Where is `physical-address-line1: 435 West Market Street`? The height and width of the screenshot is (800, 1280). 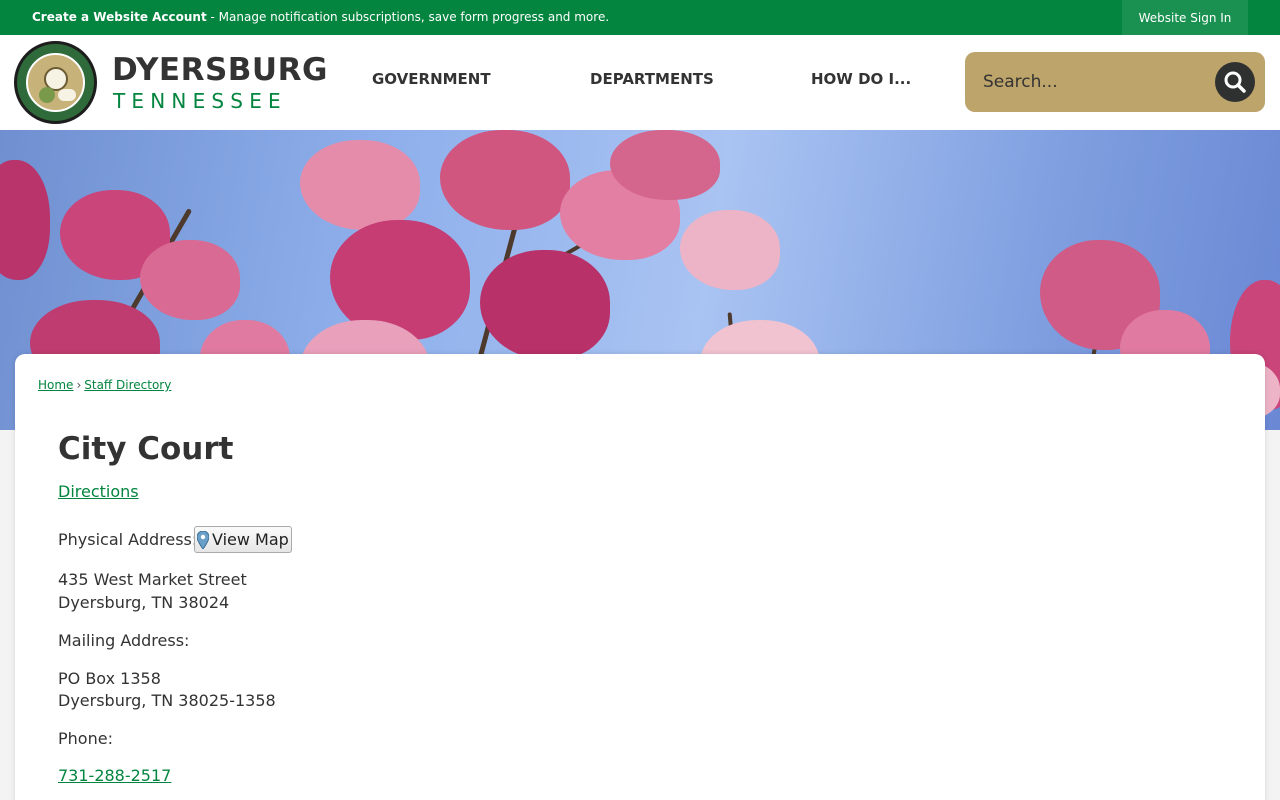 physical-address-line1: 435 West Market Street is located at coordinates (152, 579).